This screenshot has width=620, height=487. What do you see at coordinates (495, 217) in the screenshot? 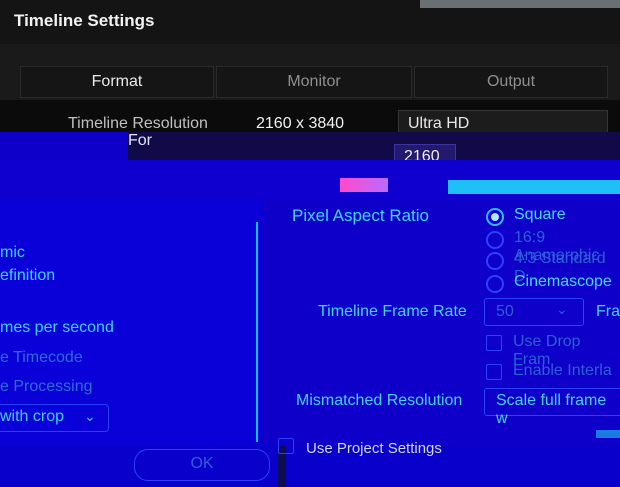
I see `radio-square` at bounding box center [495, 217].